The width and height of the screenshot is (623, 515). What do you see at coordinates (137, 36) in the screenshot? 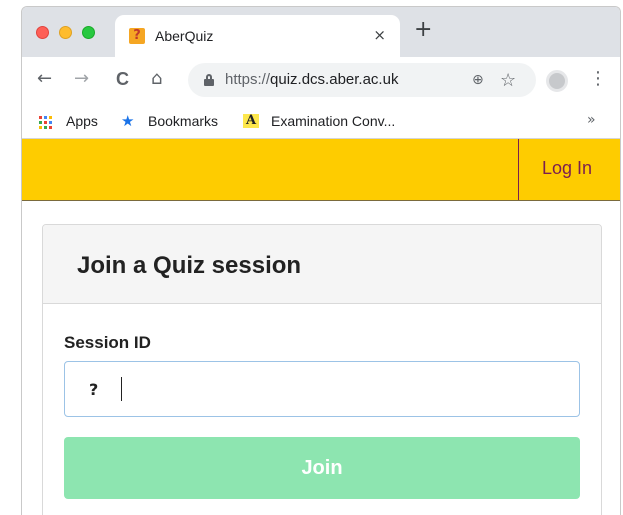
I see `favicon-icon: ?` at bounding box center [137, 36].